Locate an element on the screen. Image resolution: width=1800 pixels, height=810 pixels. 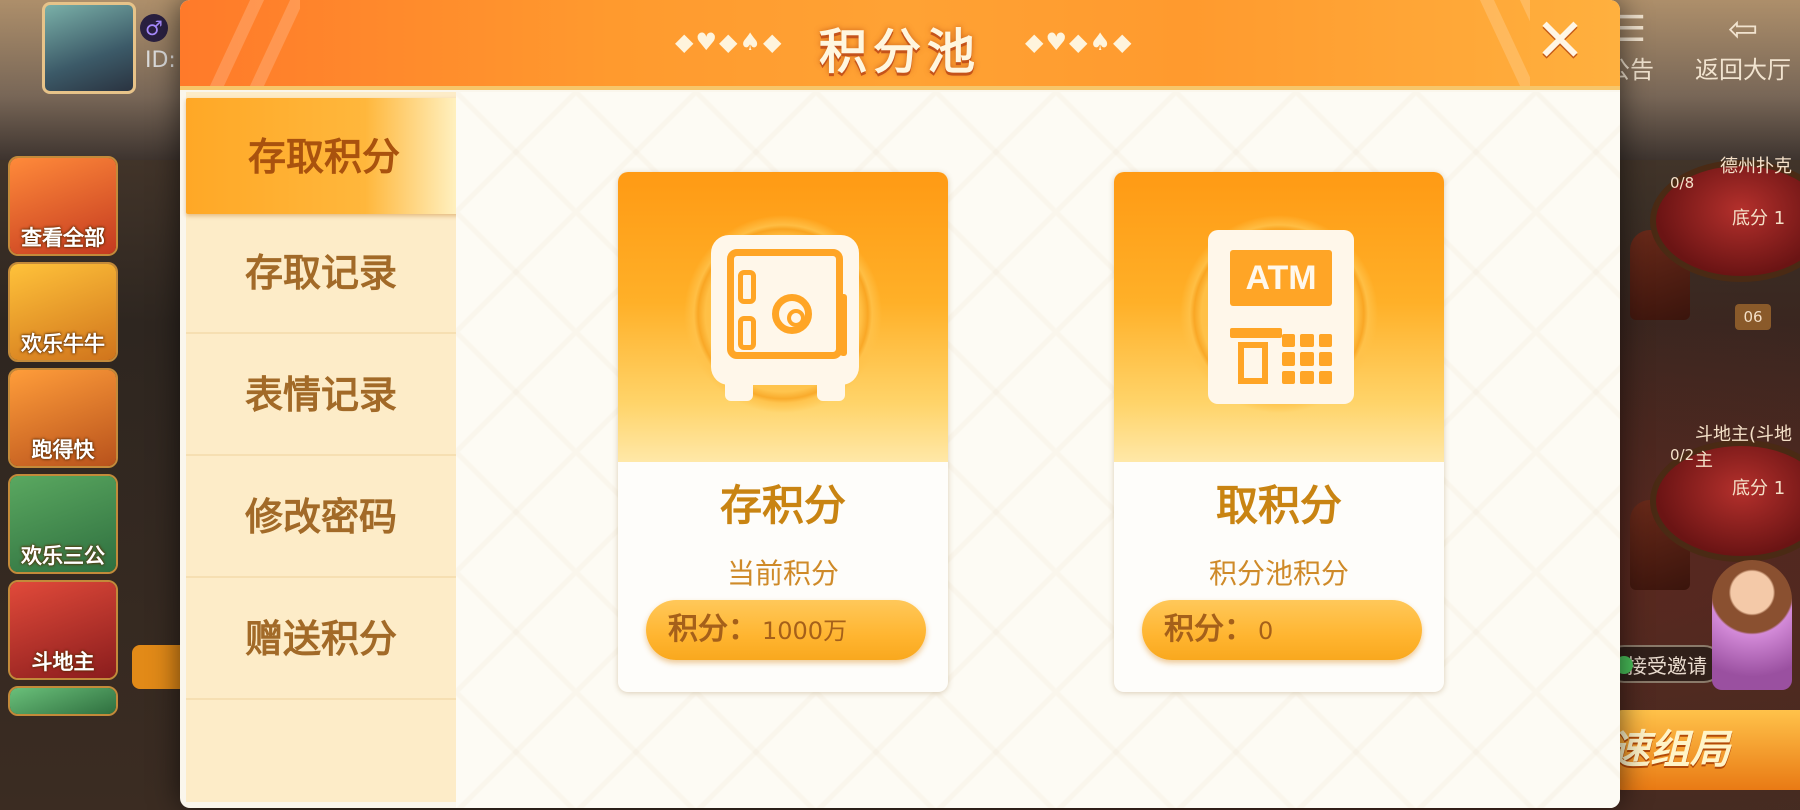
game-tile-label: 欢乐三公 is located at coordinates (63, 556).